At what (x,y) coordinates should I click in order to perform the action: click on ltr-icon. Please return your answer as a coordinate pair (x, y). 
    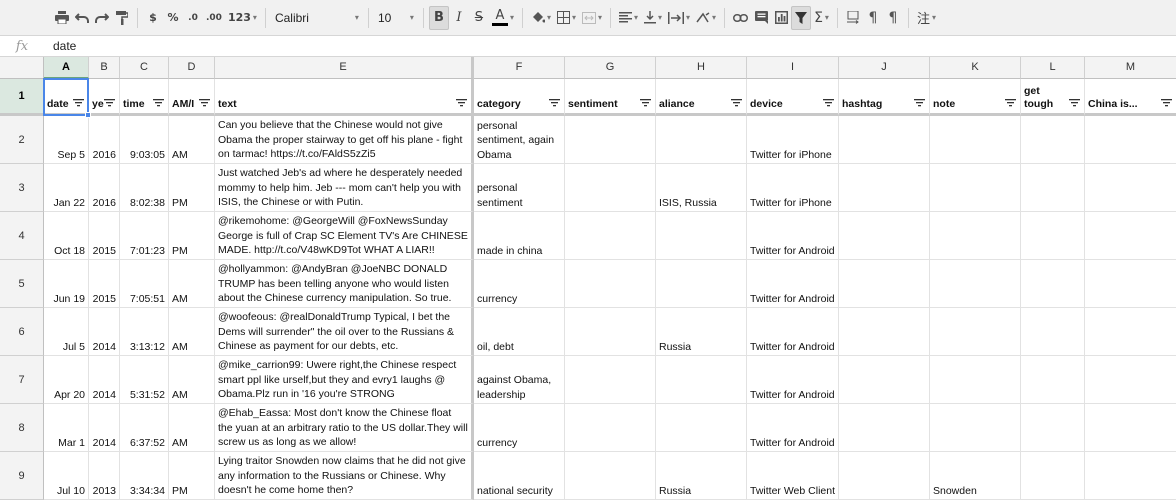
    Looking at the image, I should click on (853, 18).